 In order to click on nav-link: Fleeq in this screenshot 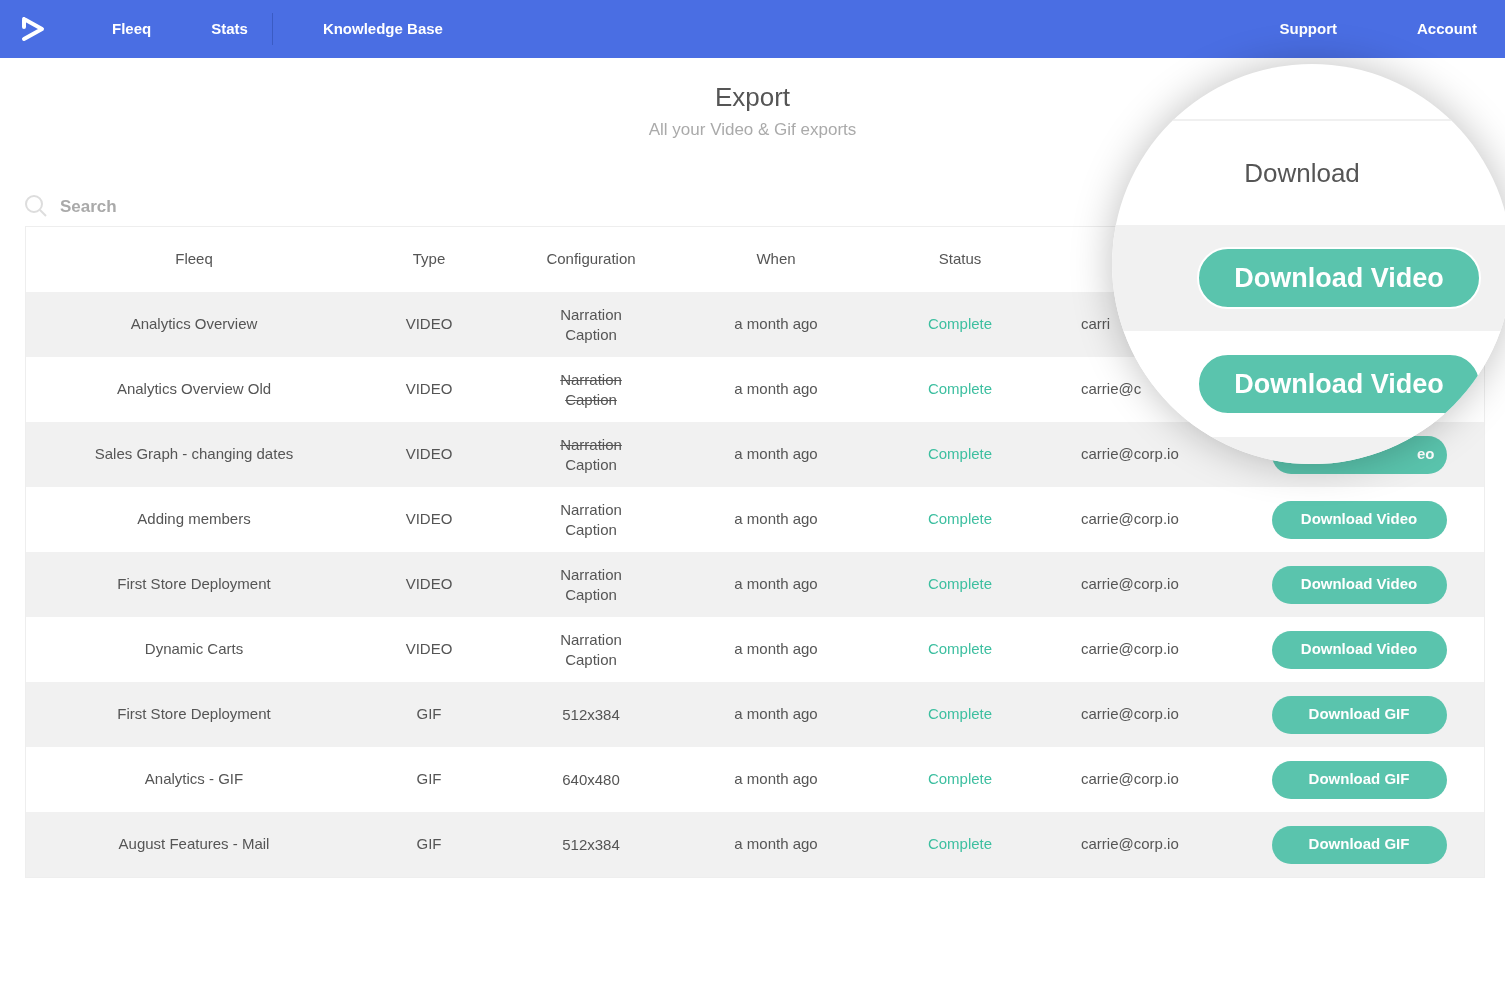, I will do `click(132, 29)`.